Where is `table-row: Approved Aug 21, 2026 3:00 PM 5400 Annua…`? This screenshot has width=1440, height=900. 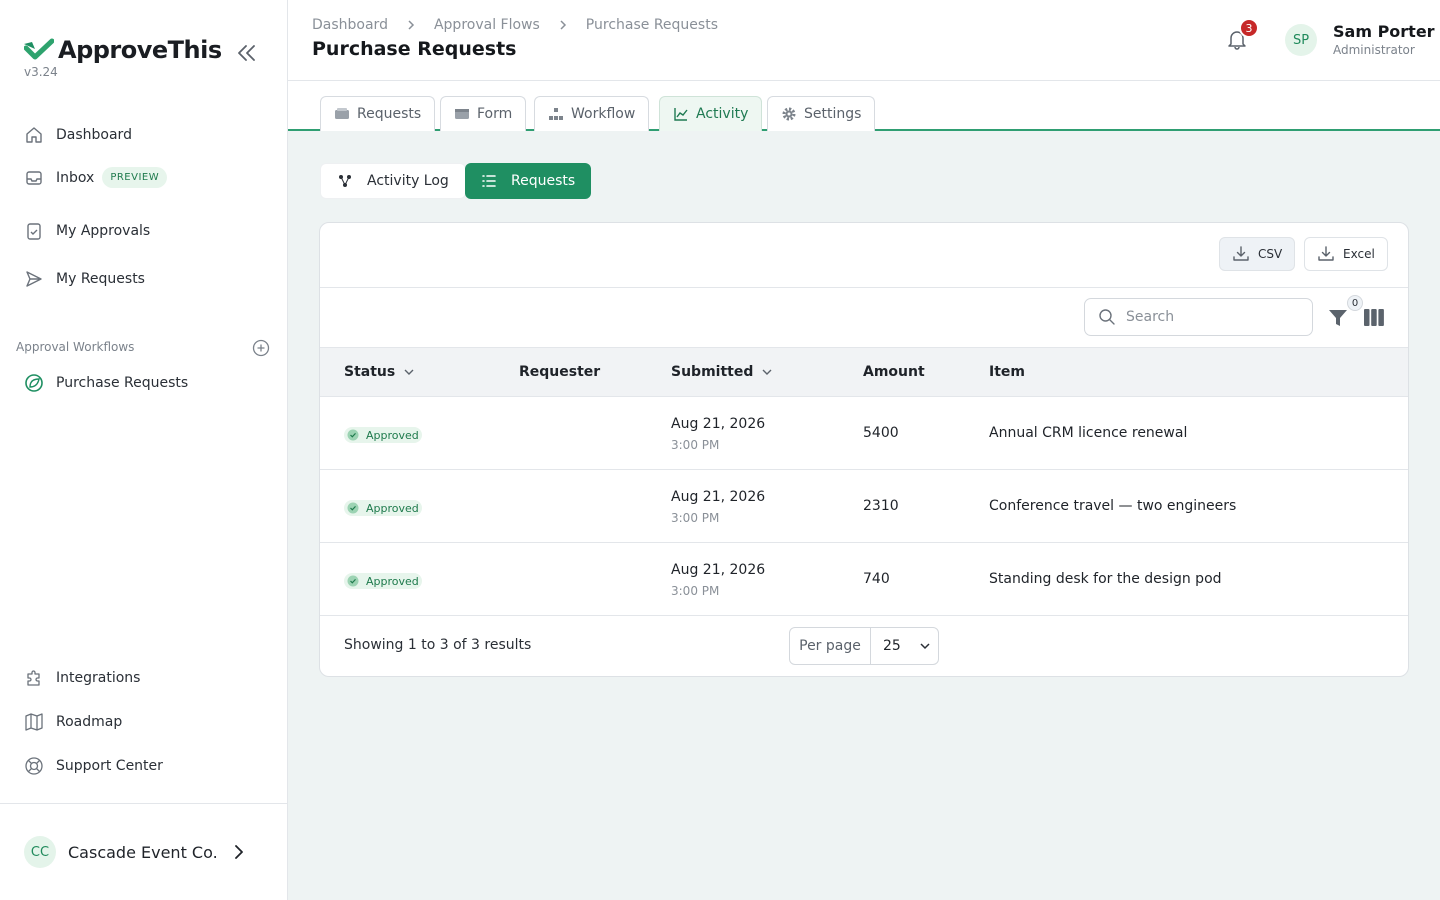
table-row: Approved Aug 21, 2026 3:00 PM 5400 Annua… is located at coordinates (864, 433).